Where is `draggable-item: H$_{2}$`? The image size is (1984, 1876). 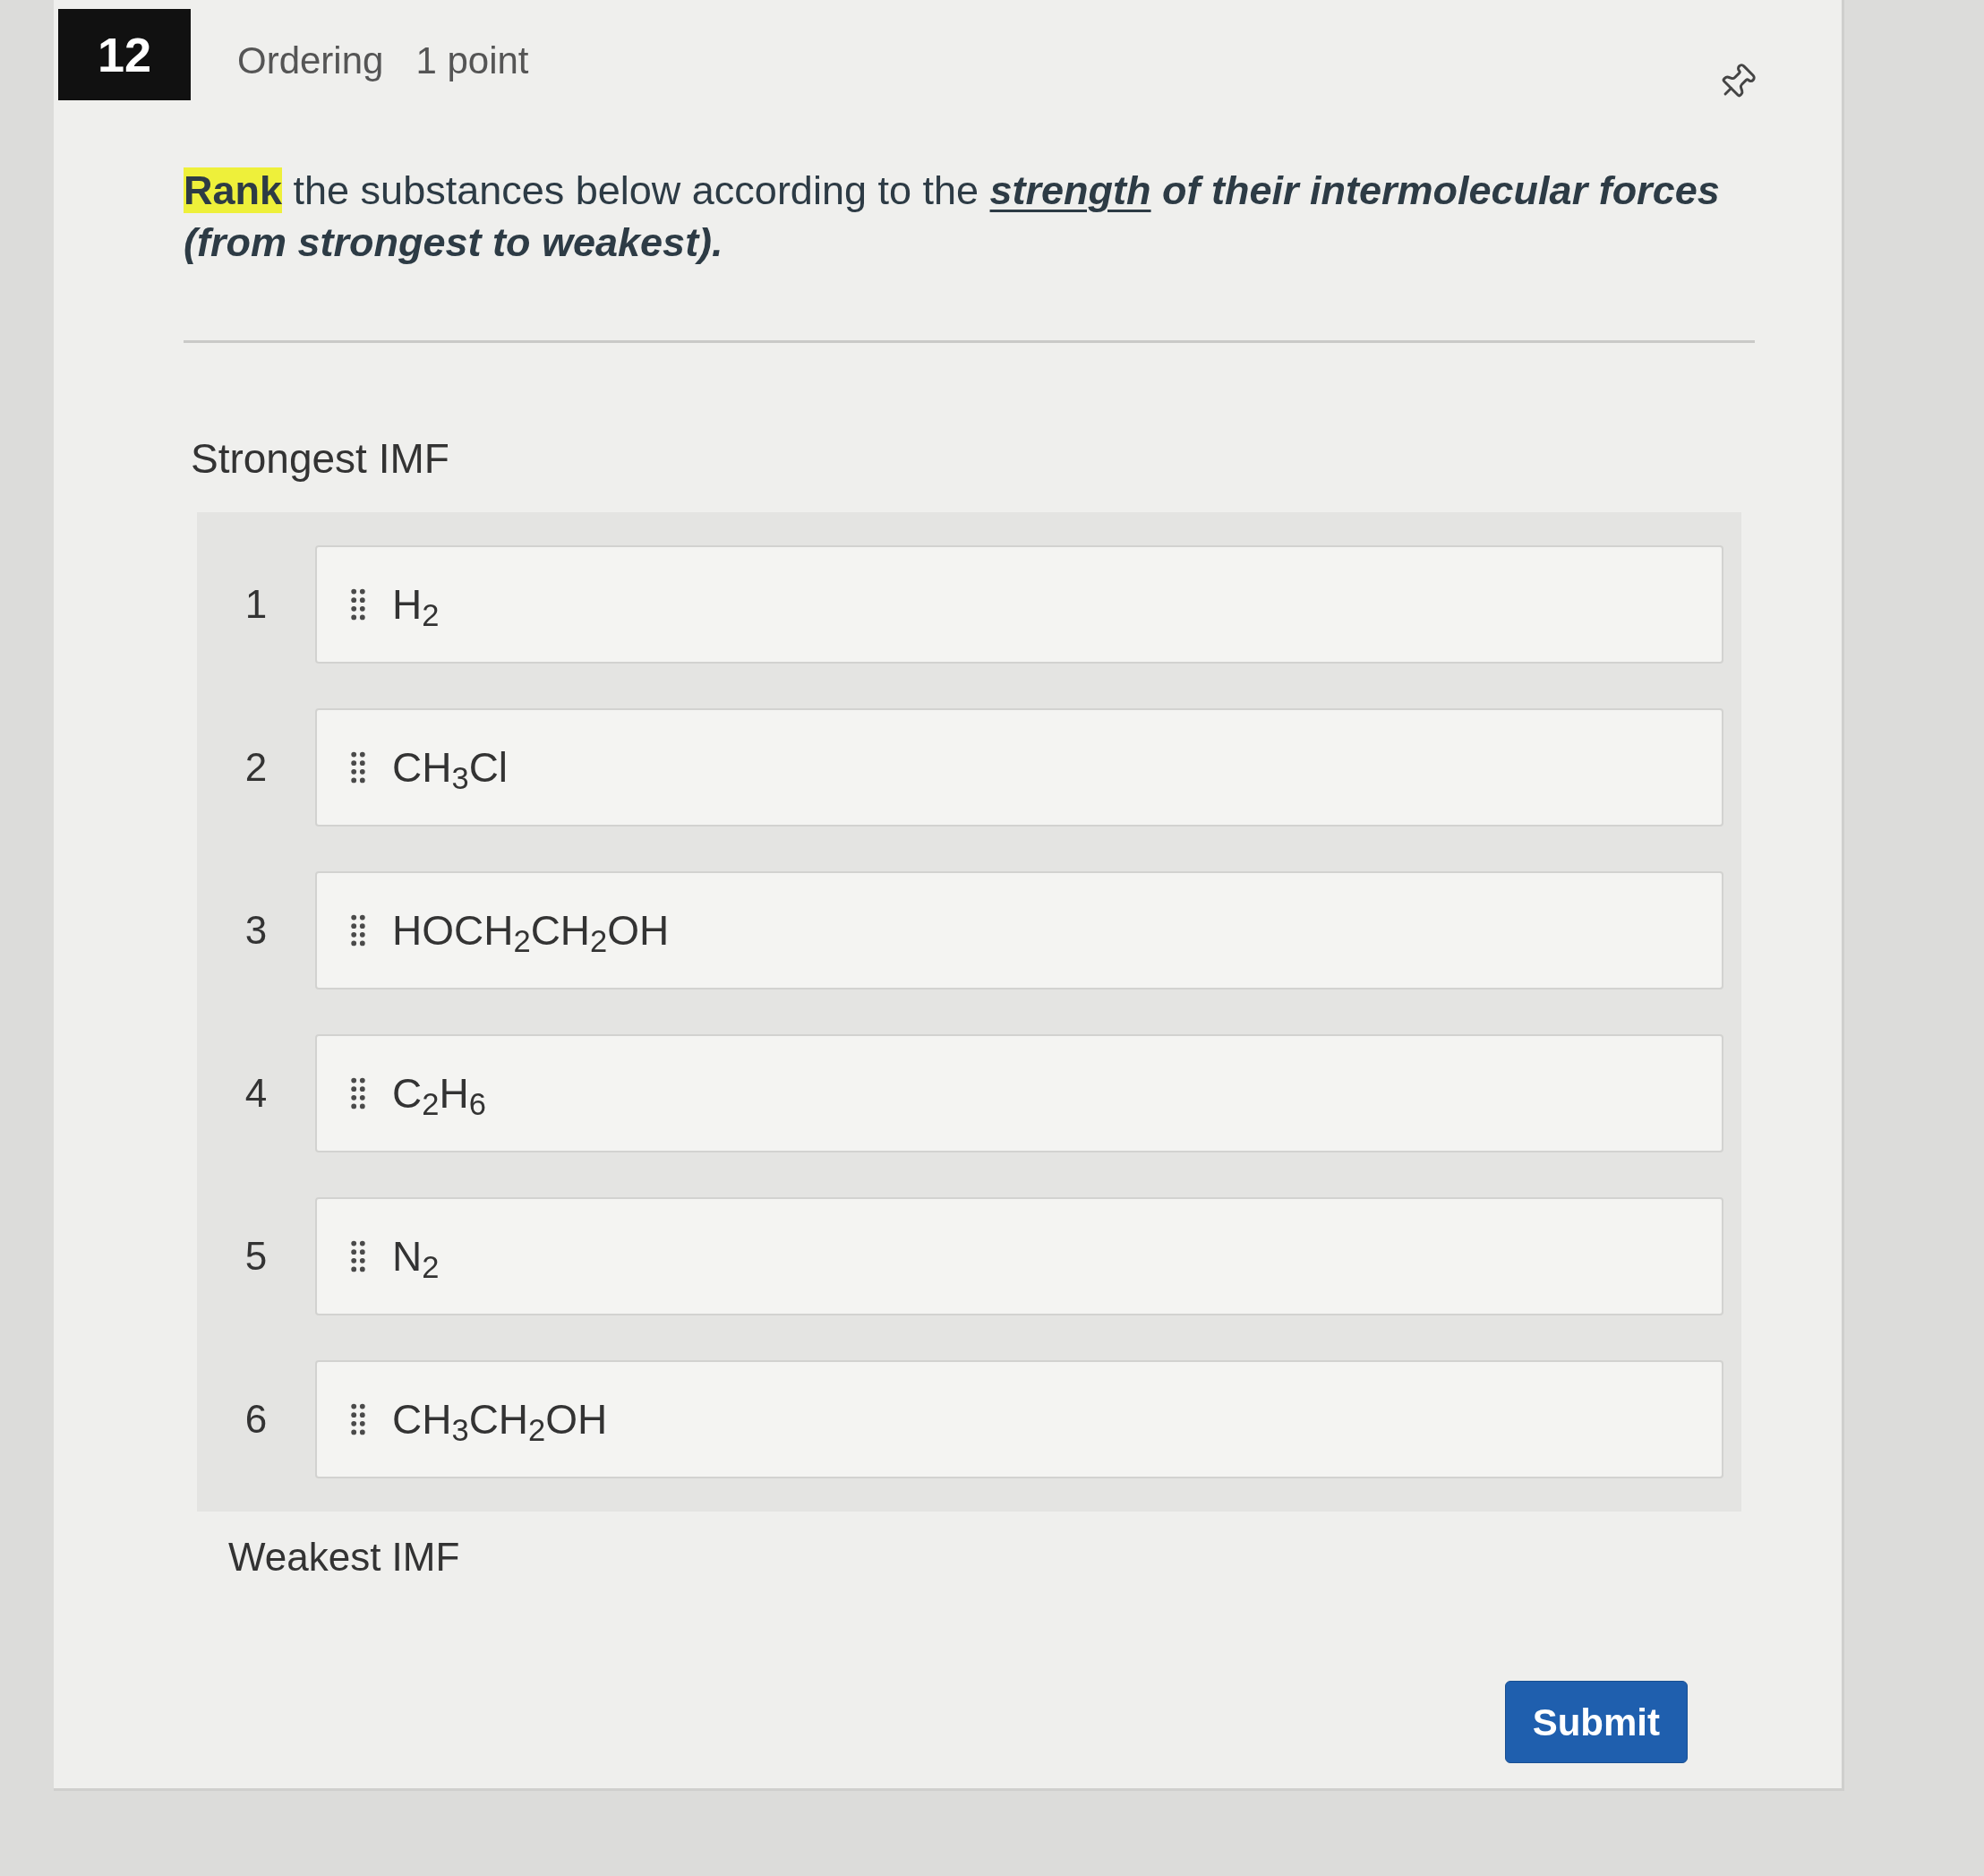
draggable-item: H$_{2}$ is located at coordinates (1019, 604).